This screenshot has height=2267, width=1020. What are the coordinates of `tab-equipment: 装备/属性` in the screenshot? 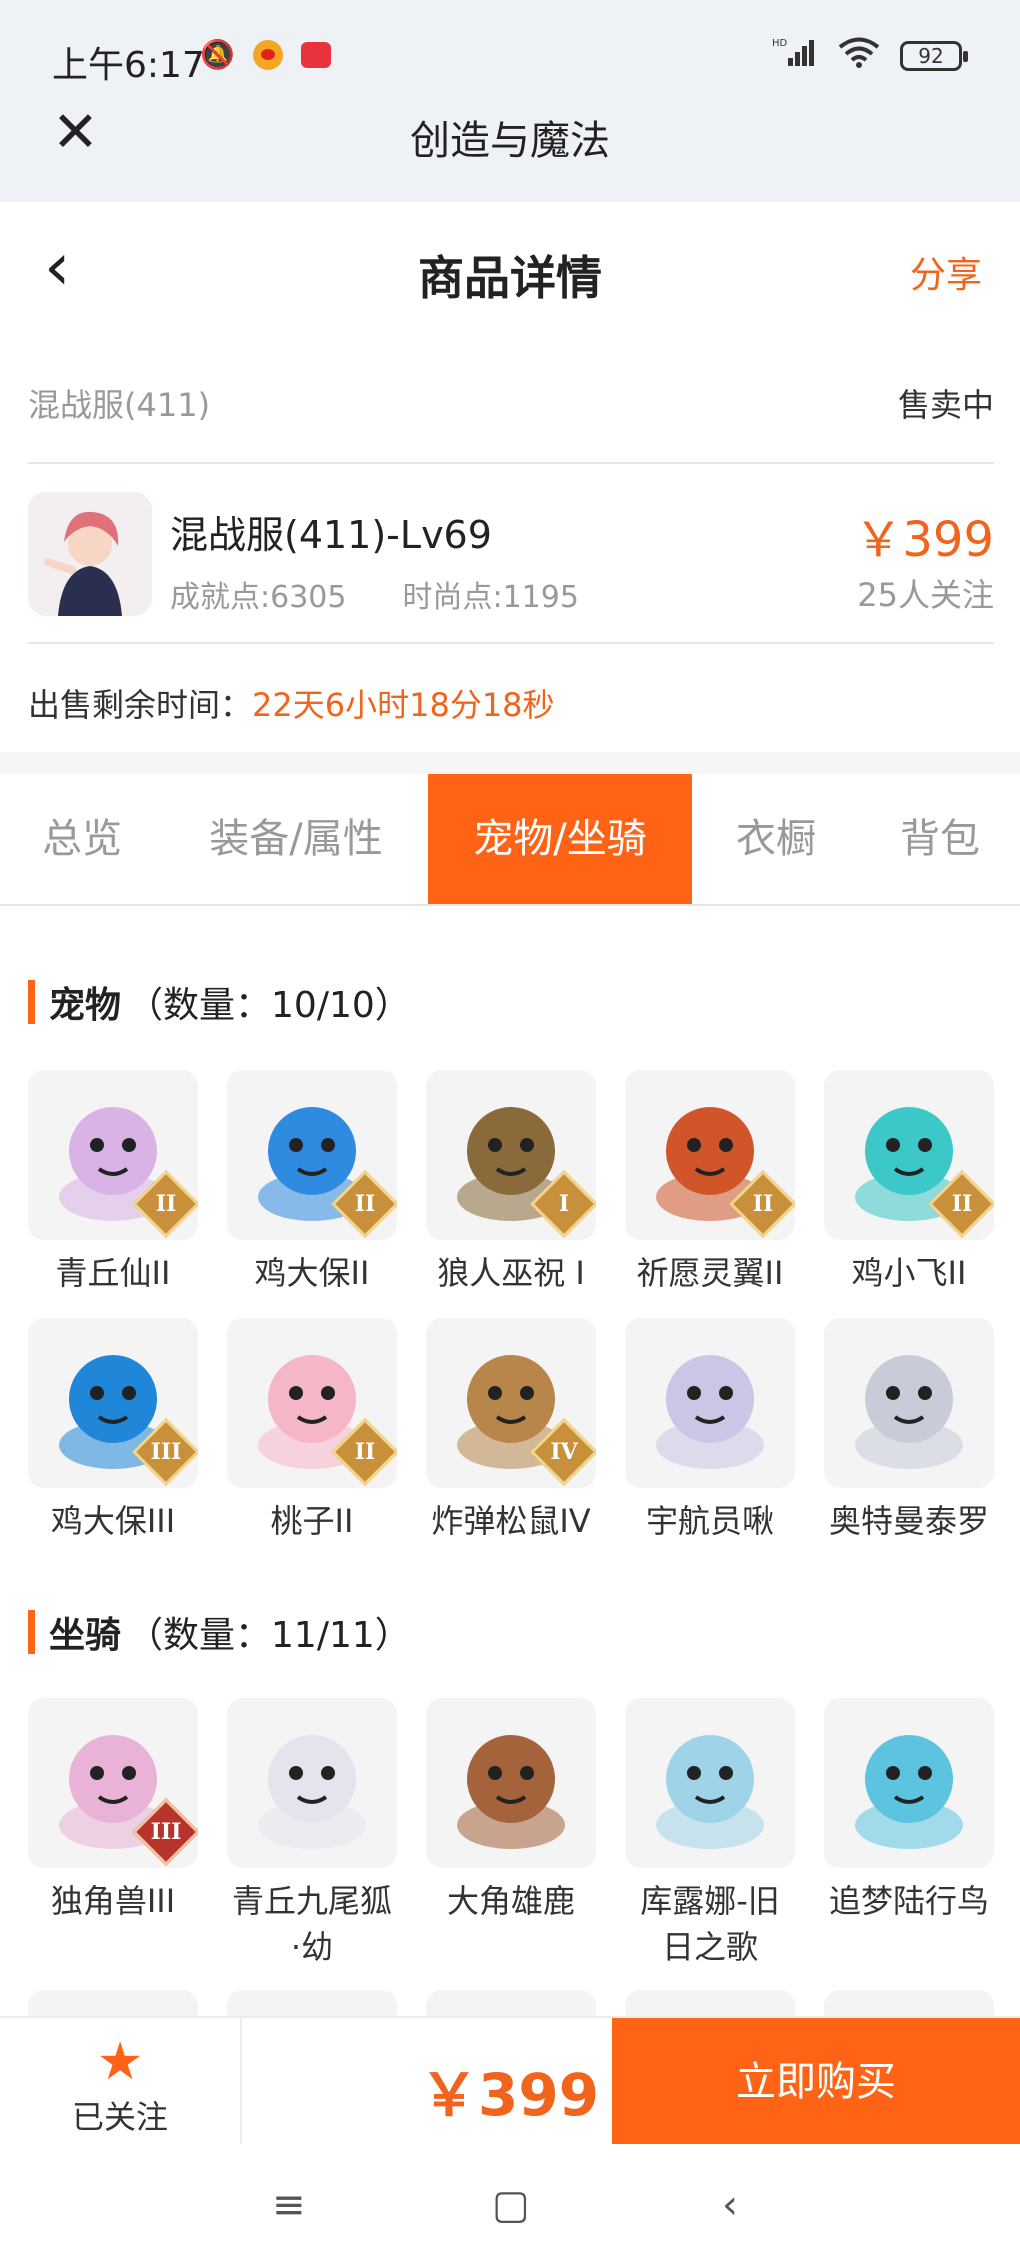 It's located at (296, 839).